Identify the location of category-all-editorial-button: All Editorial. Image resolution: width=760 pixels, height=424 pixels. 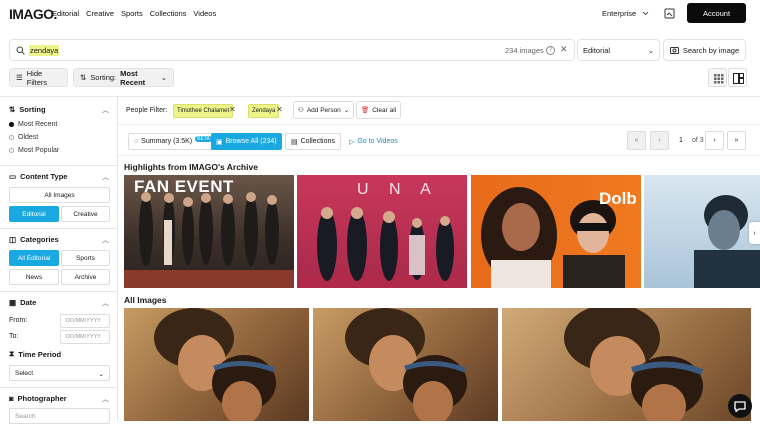
(34, 258).